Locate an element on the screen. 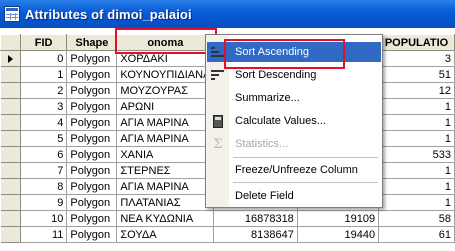 Image resolution: width=455 pixels, height=251 pixels. cell-population: 58 is located at coordinates (416, 218).